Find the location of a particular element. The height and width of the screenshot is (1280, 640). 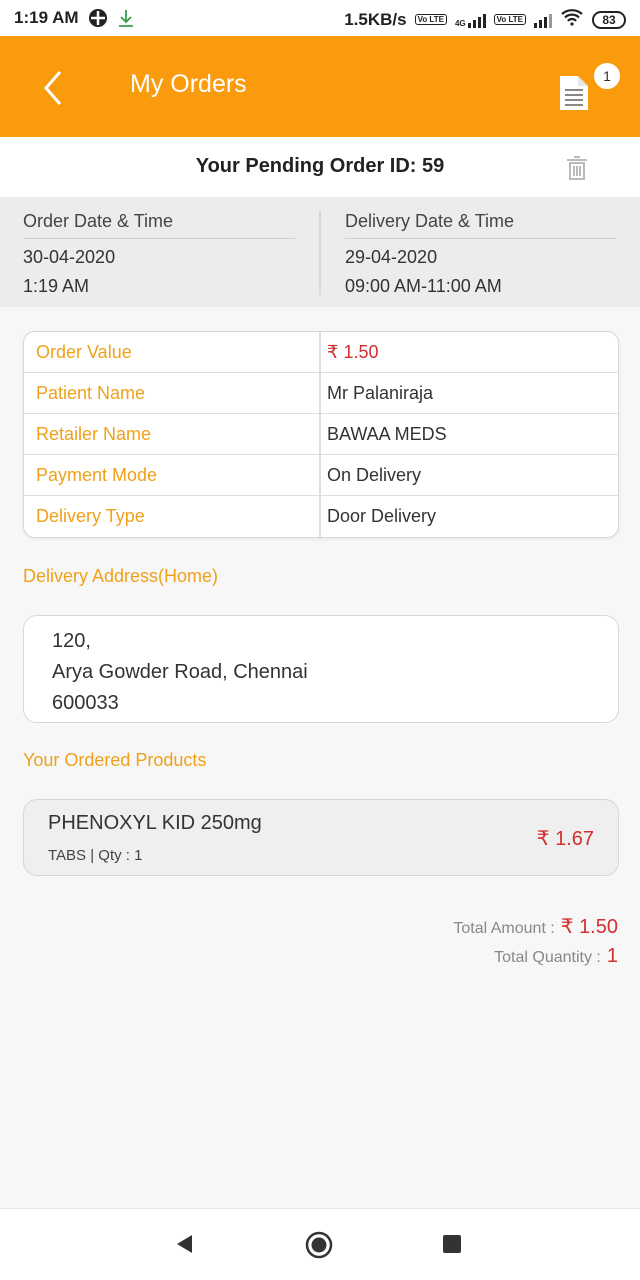

order-date-label: Order Date & Time is located at coordinates (98, 221).